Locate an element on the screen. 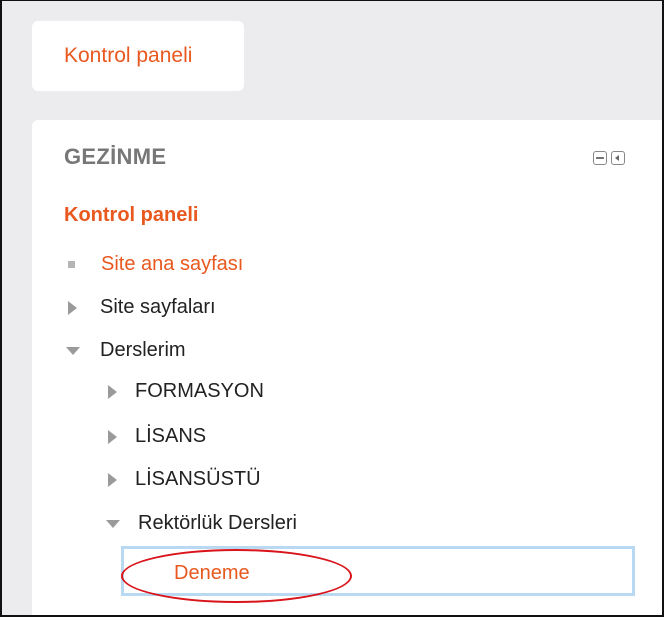  nav-item-lisans: LİSANS is located at coordinates (157, 436).